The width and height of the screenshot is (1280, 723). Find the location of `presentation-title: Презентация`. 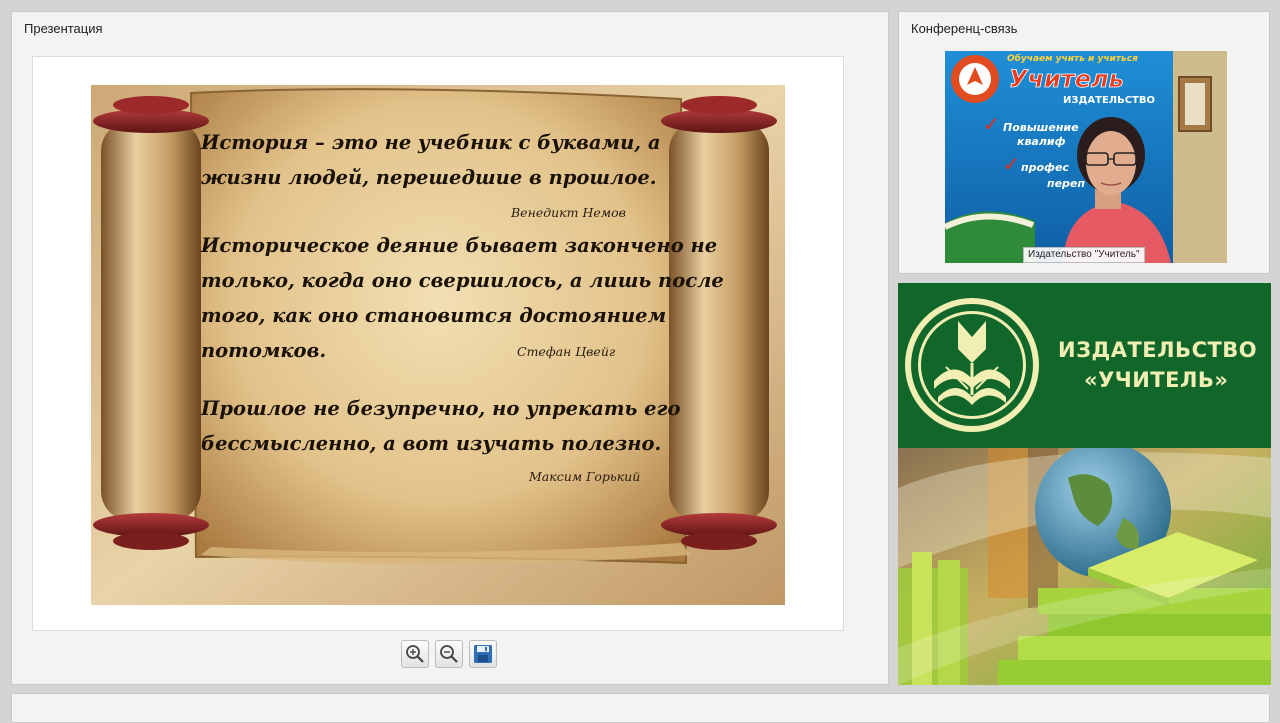

presentation-title: Презентация is located at coordinates (63, 28).